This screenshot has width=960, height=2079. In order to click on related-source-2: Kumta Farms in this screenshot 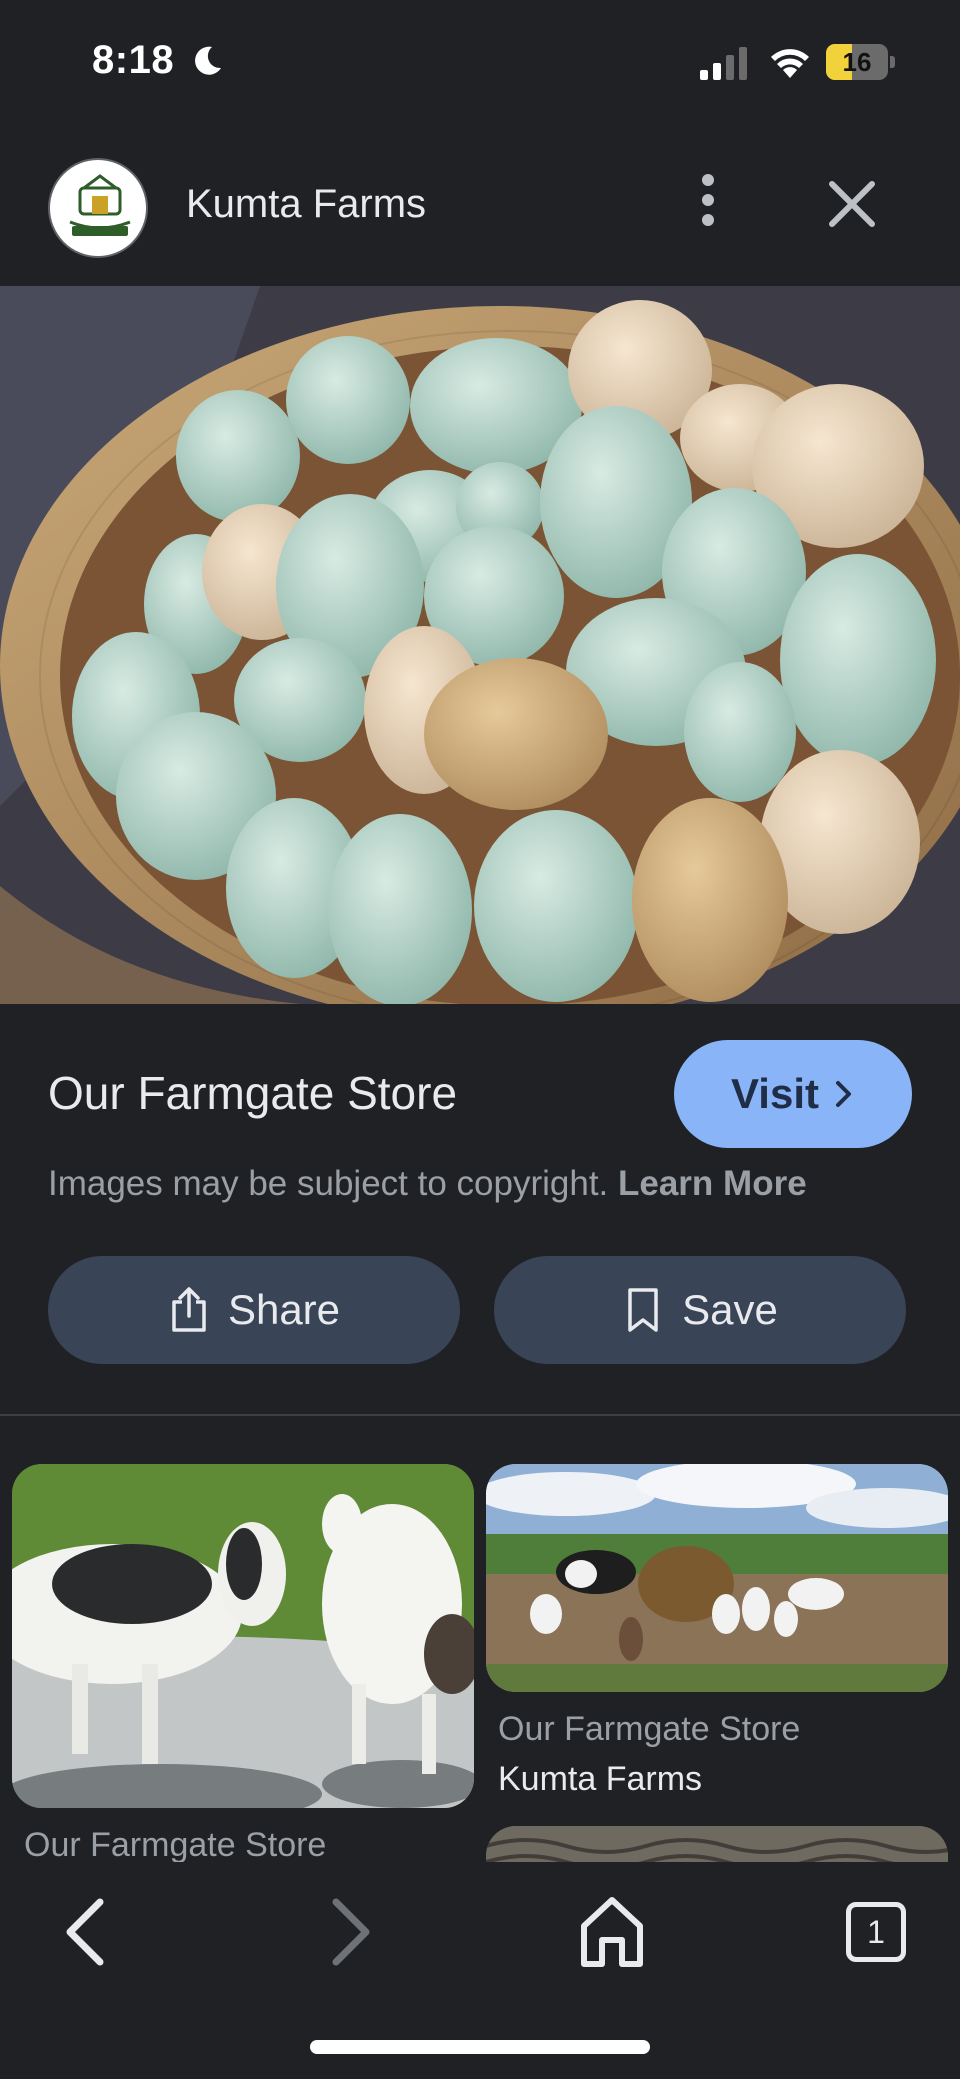, I will do `click(600, 1779)`.